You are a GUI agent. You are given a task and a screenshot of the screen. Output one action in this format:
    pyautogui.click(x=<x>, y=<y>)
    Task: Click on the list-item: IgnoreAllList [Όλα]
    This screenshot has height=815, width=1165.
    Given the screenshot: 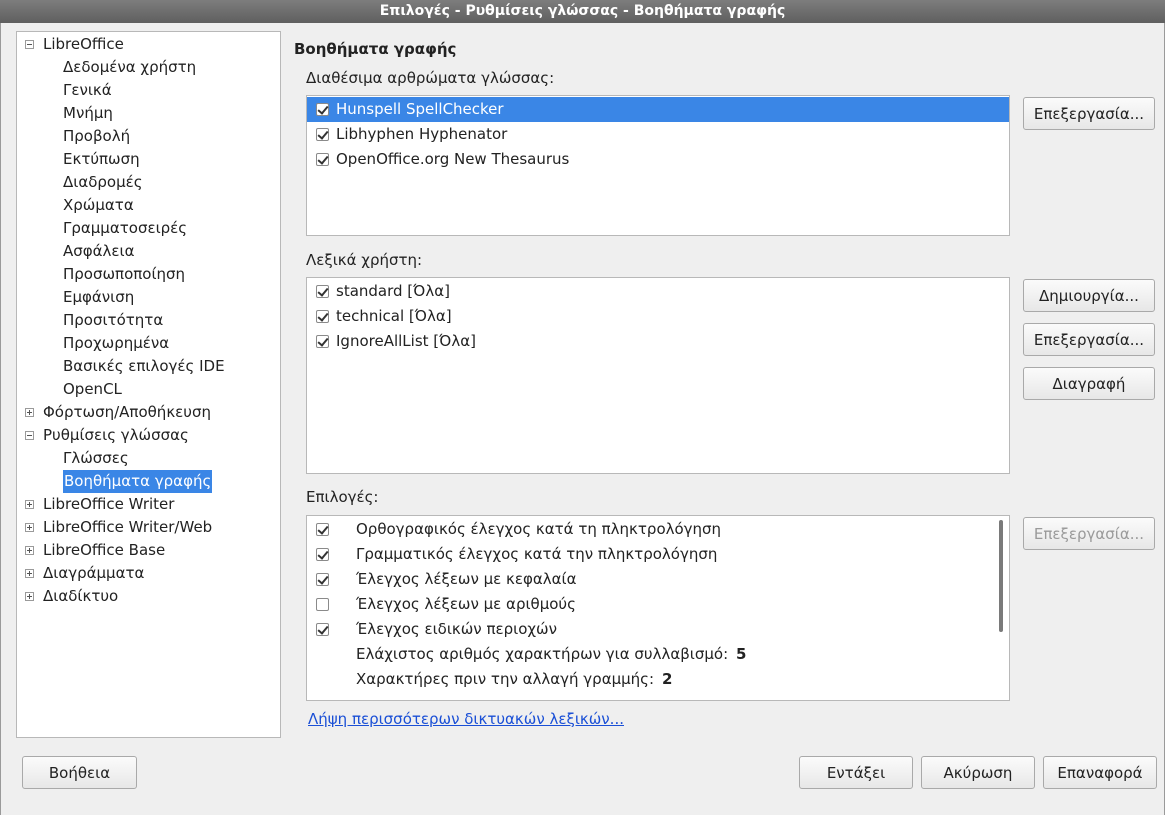 What is the action you would take?
    pyautogui.click(x=658, y=341)
    